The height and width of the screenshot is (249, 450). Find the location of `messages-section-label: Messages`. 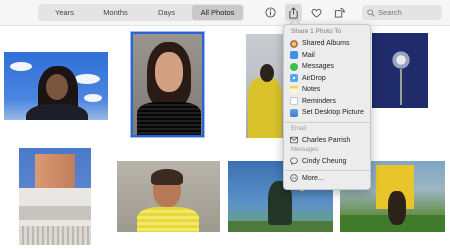

messages-section-label: Messages is located at coordinates (305, 149).